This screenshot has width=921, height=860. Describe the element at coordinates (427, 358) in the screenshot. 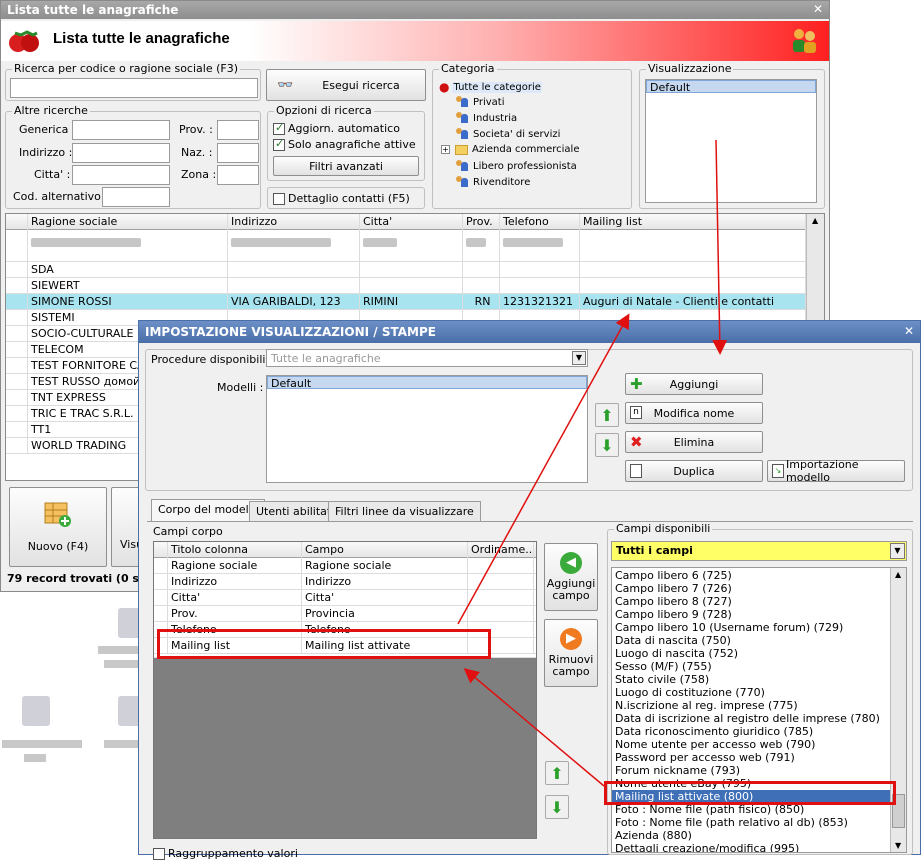

I see `procedures-select: Tutte le anagrafiche ▼` at that location.